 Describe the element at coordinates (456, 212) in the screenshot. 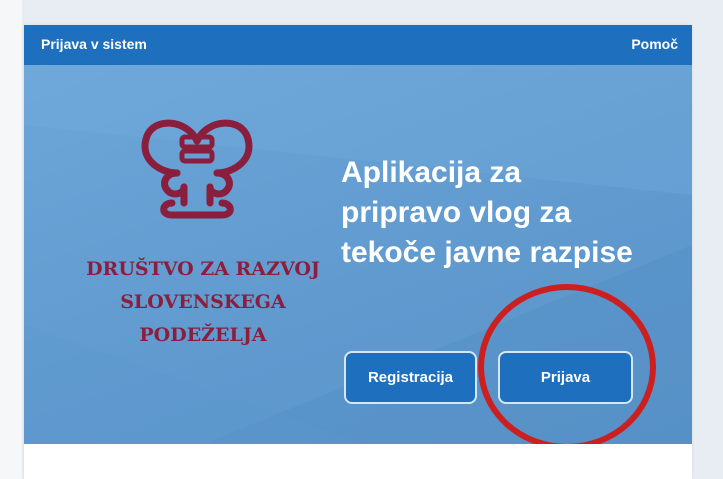

I see `headline-line2: pripravo vlog za` at that location.